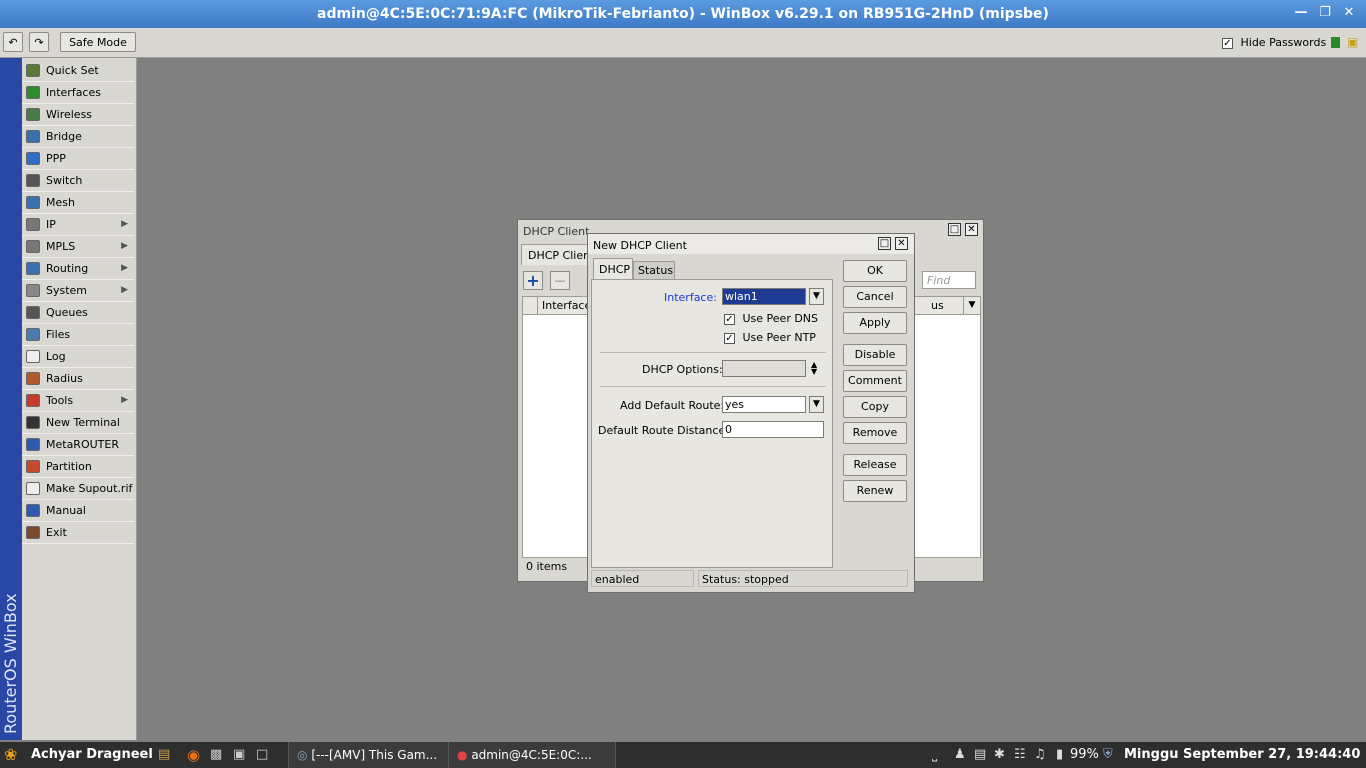  What do you see at coordinates (33, 268) in the screenshot?
I see `routing-icon` at bounding box center [33, 268].